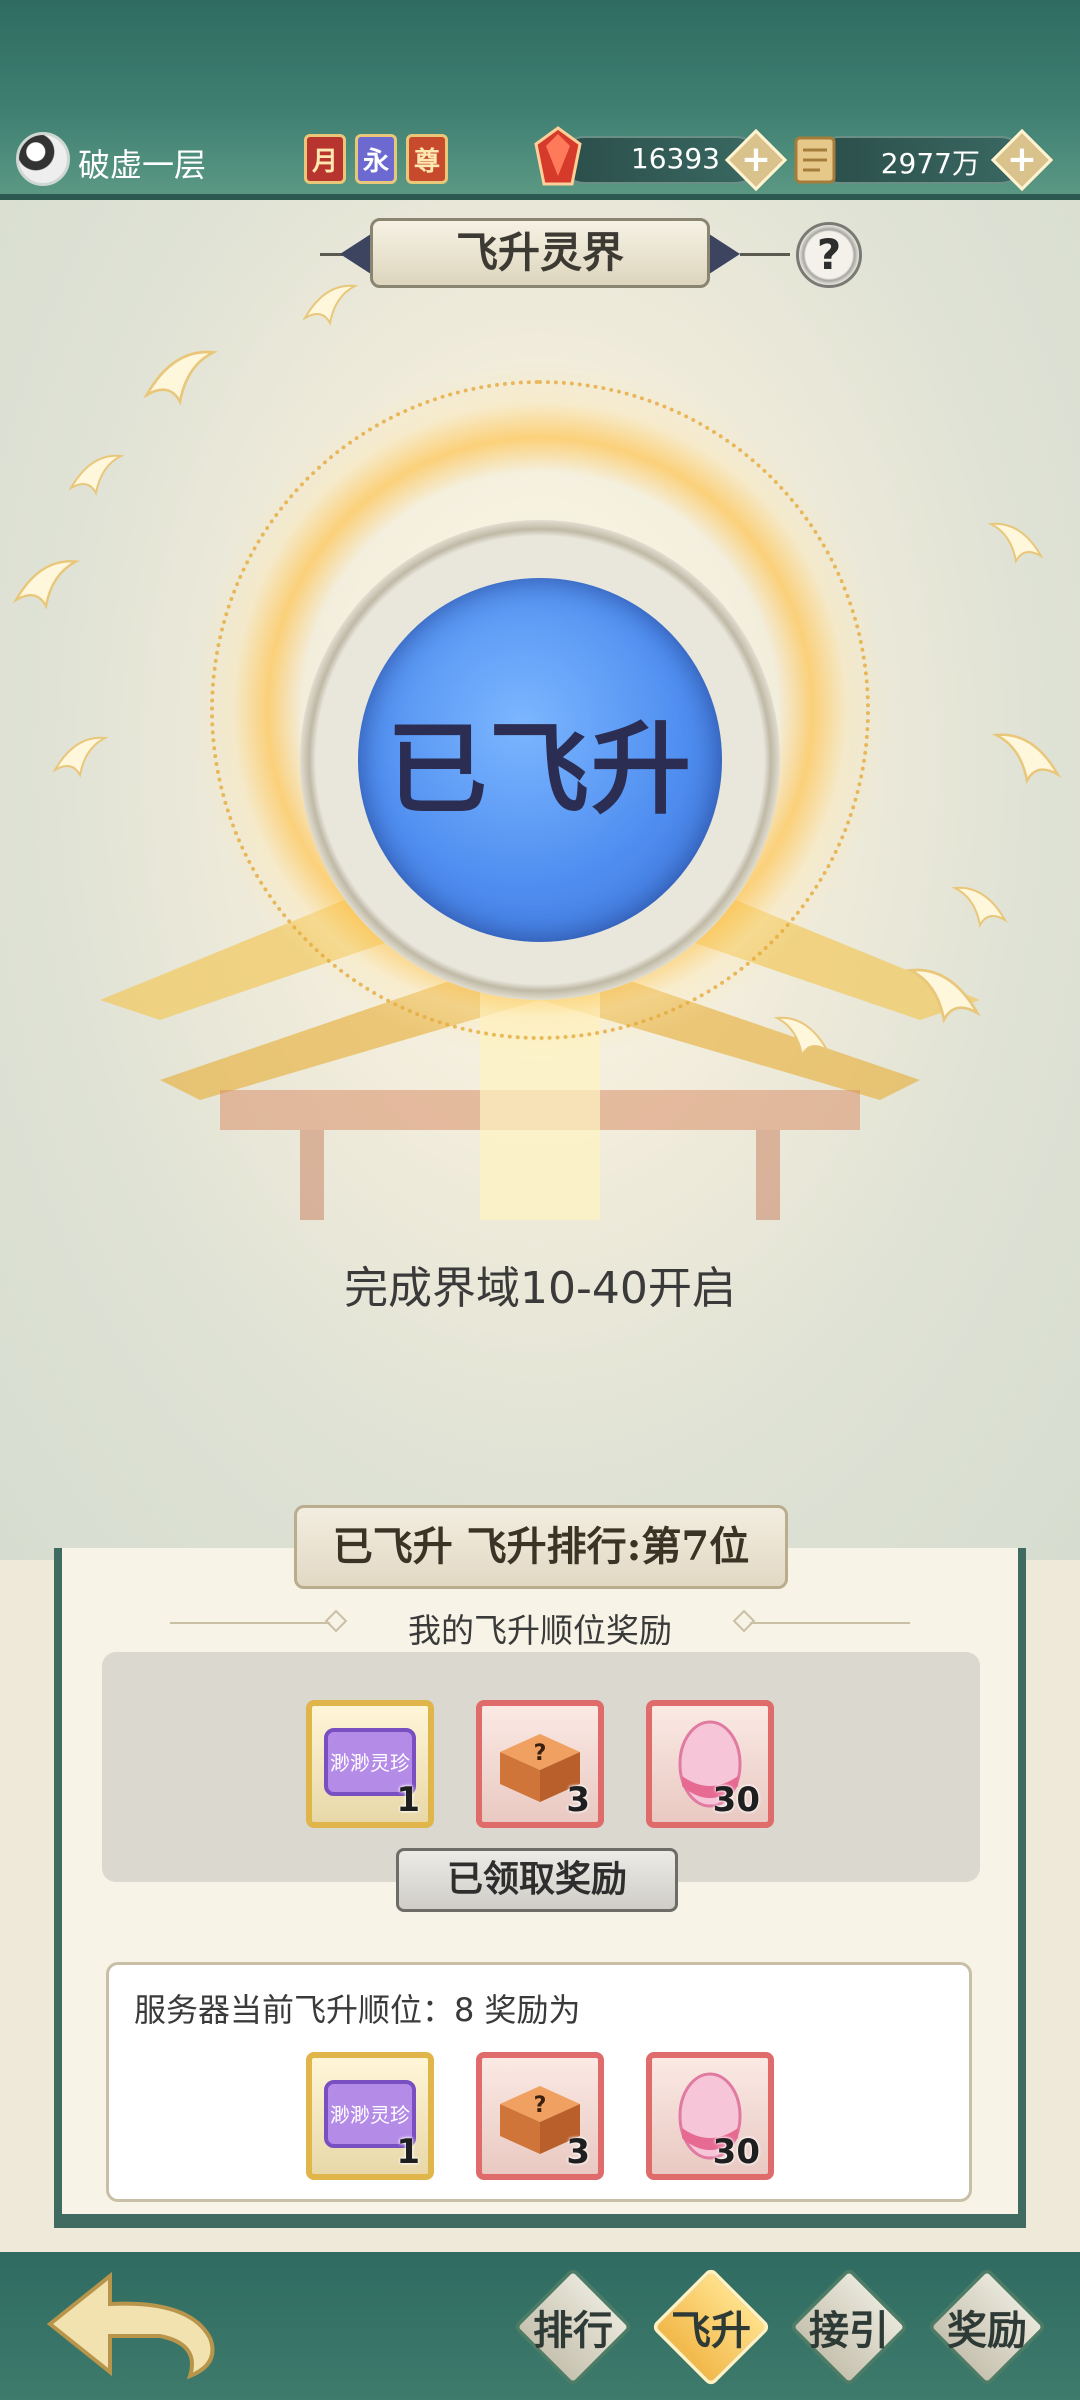 This screenshot has height=2400, width=1080. I want to click on nav-ascend: 飞升, so click(711, 2327).